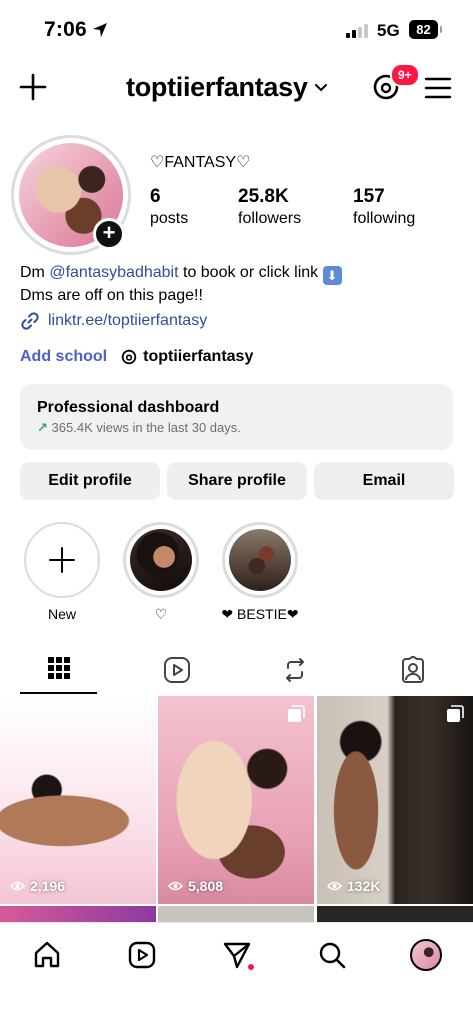 The image size is (473, 1024). Describe the element at coordinates (206, 886) in the screenshot. I see `post-view-count: 5,808` at that location.